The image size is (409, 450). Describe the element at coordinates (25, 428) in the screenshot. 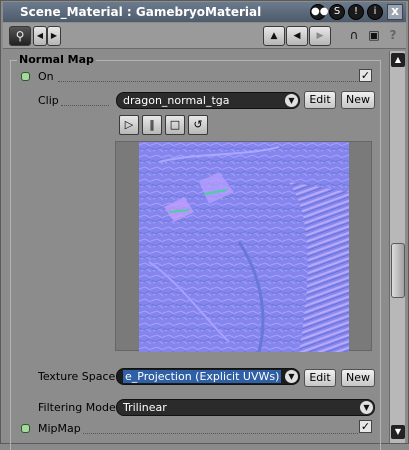

I see `mipmap-indicator-icon` at that location.